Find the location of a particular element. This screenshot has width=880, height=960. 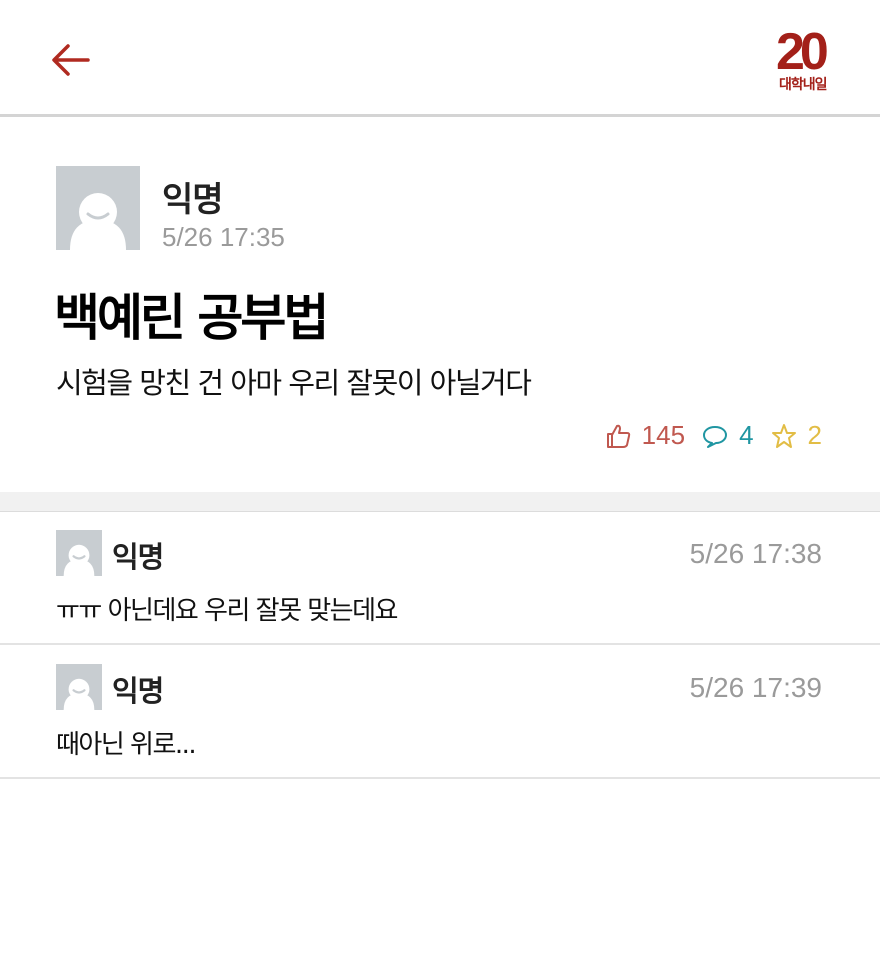

post-stats: 145 4 2 is located at coordinates (705, 435).